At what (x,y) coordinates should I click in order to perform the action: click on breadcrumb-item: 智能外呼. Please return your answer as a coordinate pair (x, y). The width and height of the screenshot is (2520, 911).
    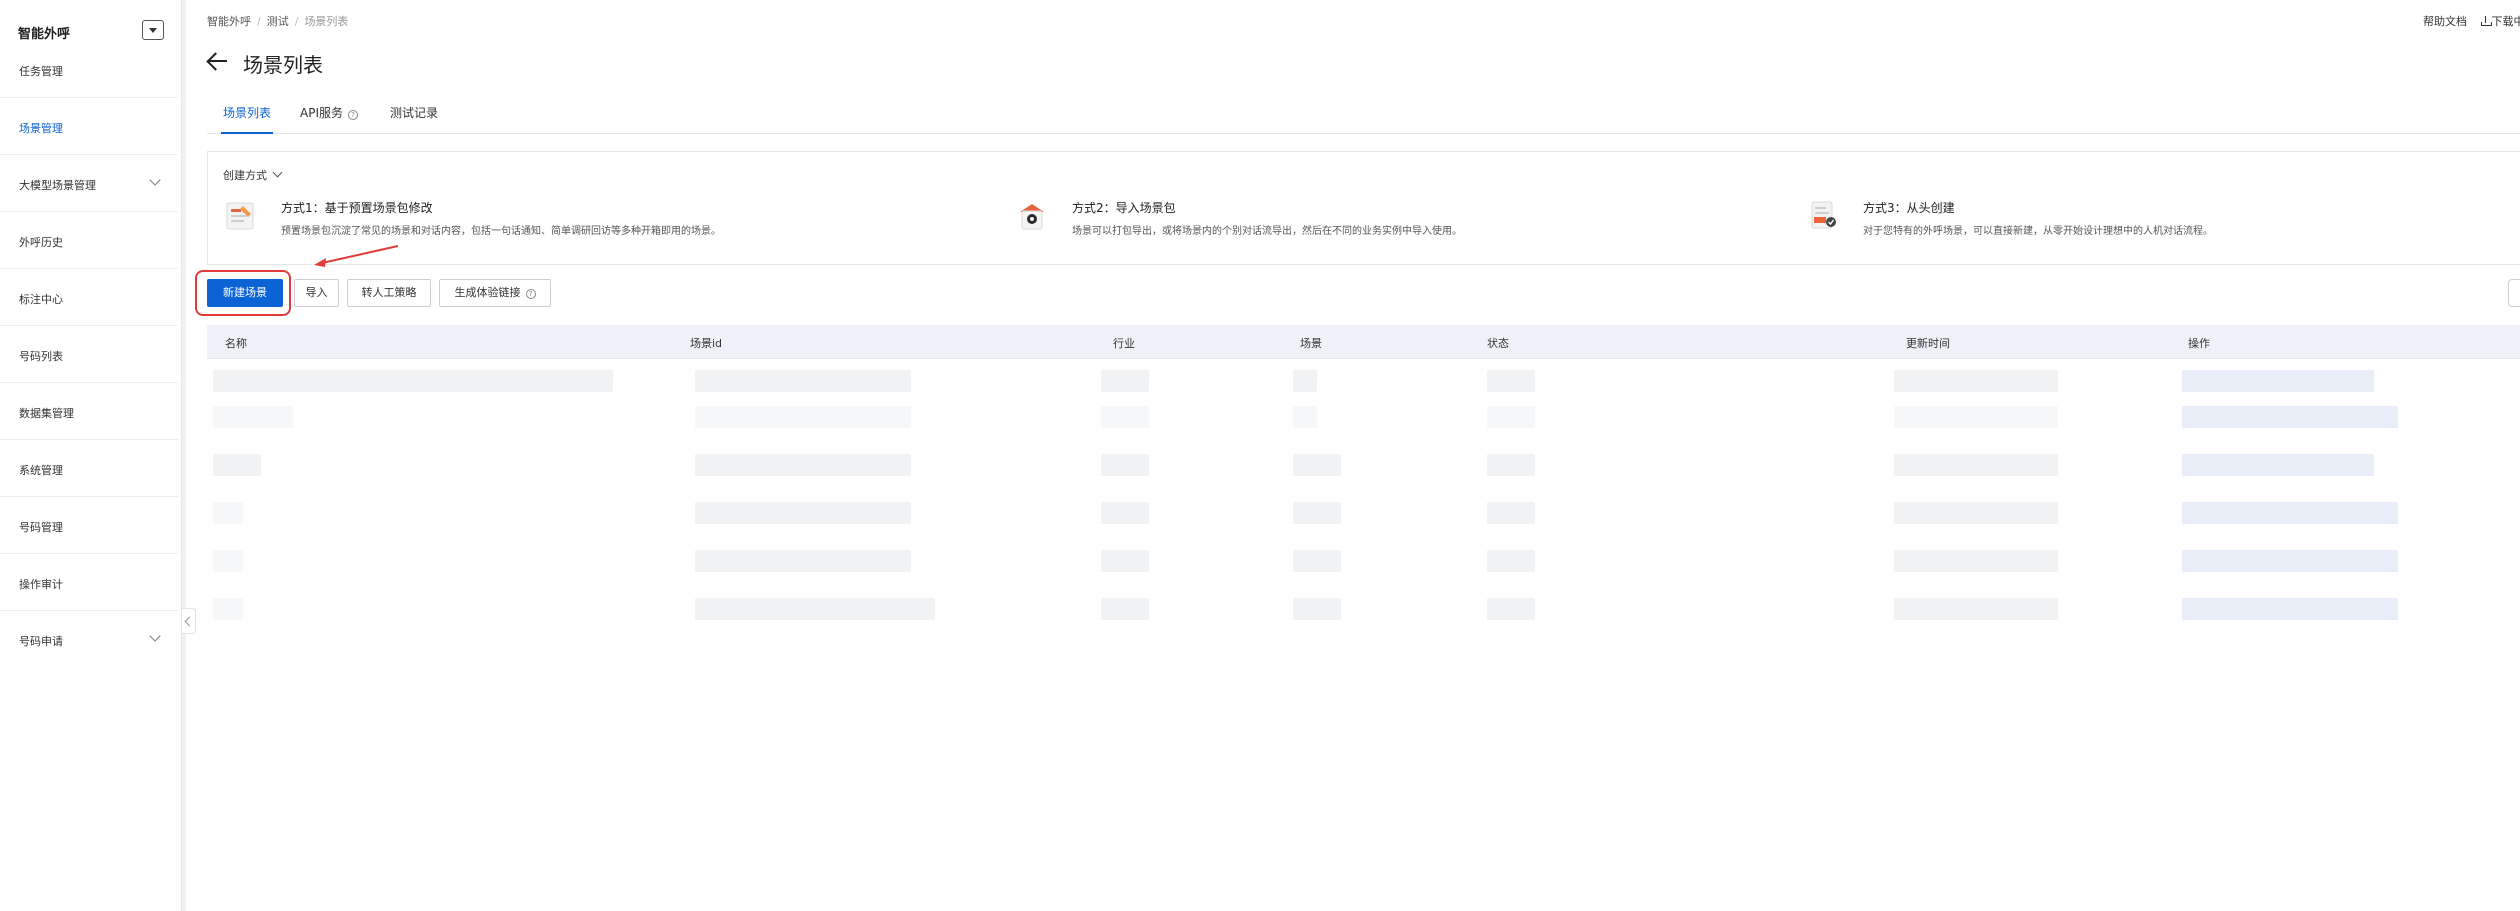
    Looking at the image, I should click on (229, 21).